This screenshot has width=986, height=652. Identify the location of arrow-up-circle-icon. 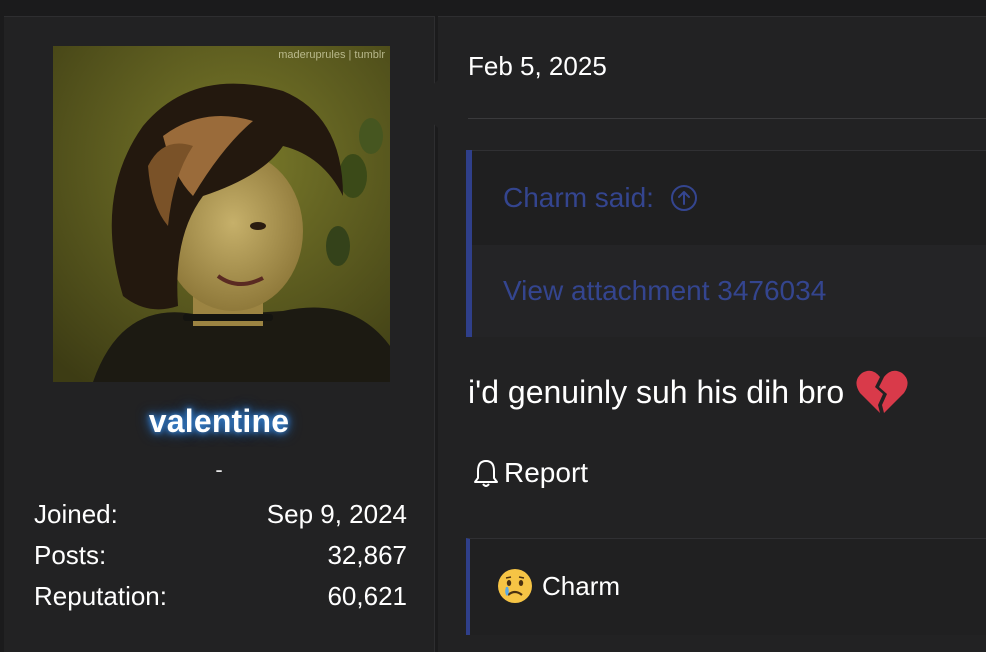
(684, 198).